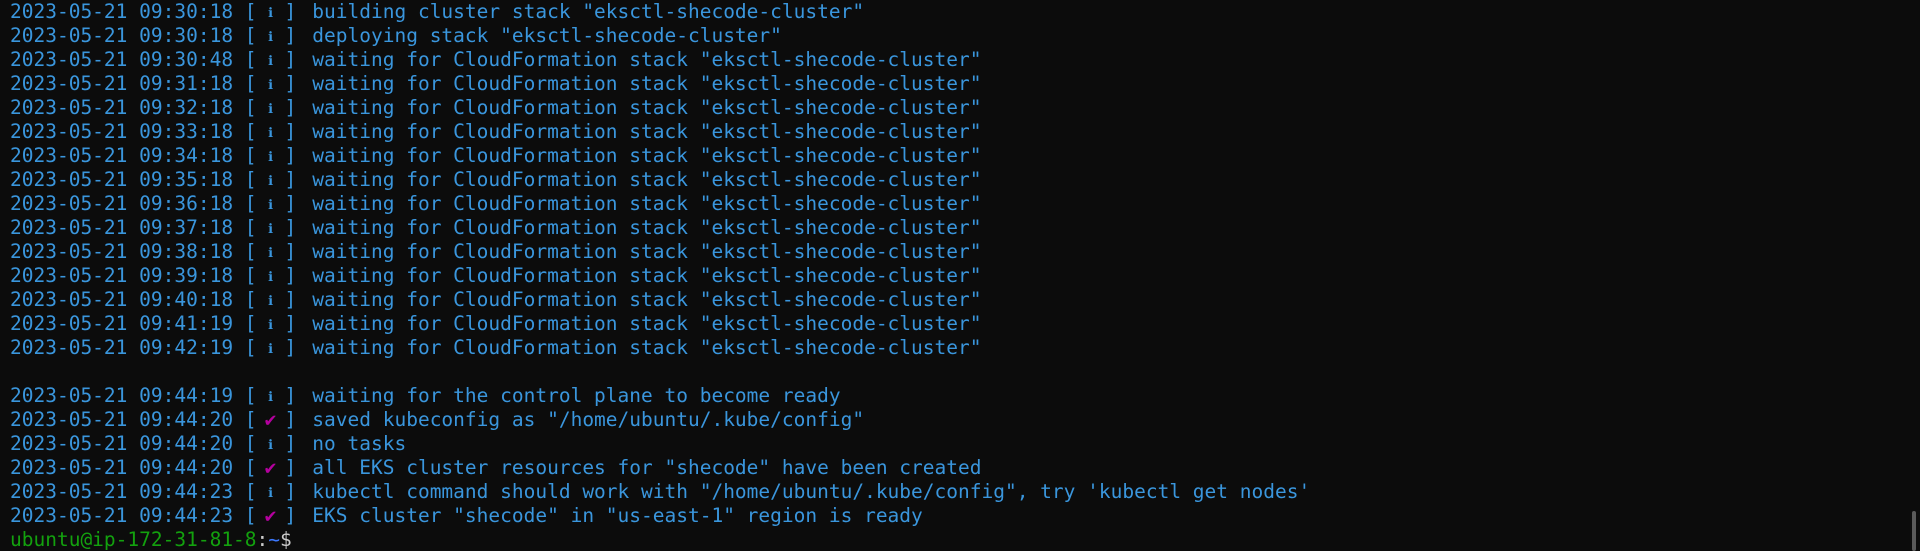 The image size is (1920, 551). I want to click on log-timestamp: 2023-05-21 09:31:18, so click(122, 83).